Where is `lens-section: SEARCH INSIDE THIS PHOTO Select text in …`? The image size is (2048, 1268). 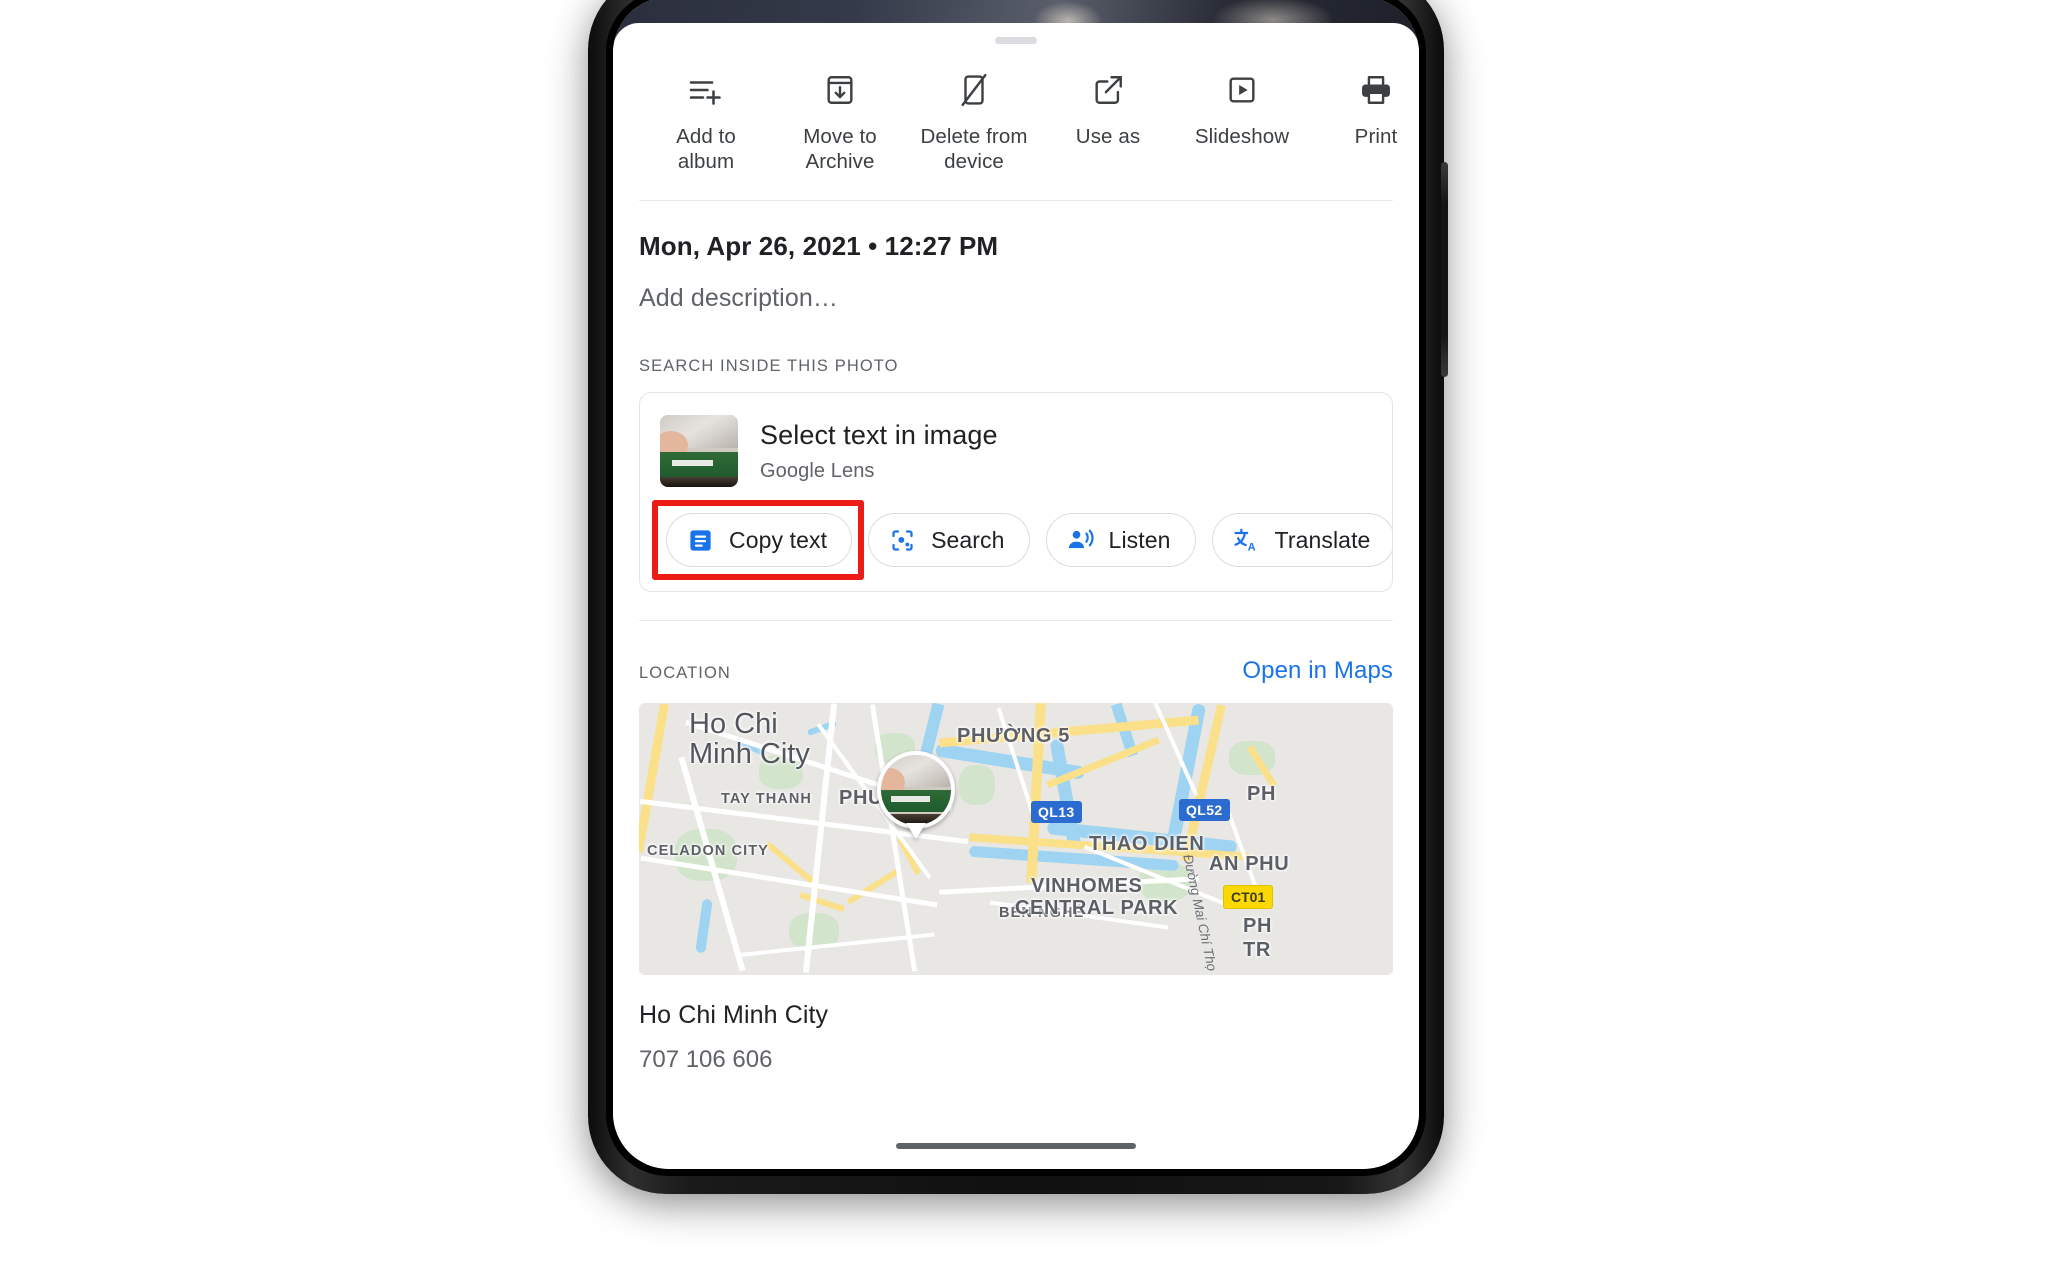 lens-section: SEARCH INSIDE THIS PHOTO Select text in … is located at coordinates (1016, 452).